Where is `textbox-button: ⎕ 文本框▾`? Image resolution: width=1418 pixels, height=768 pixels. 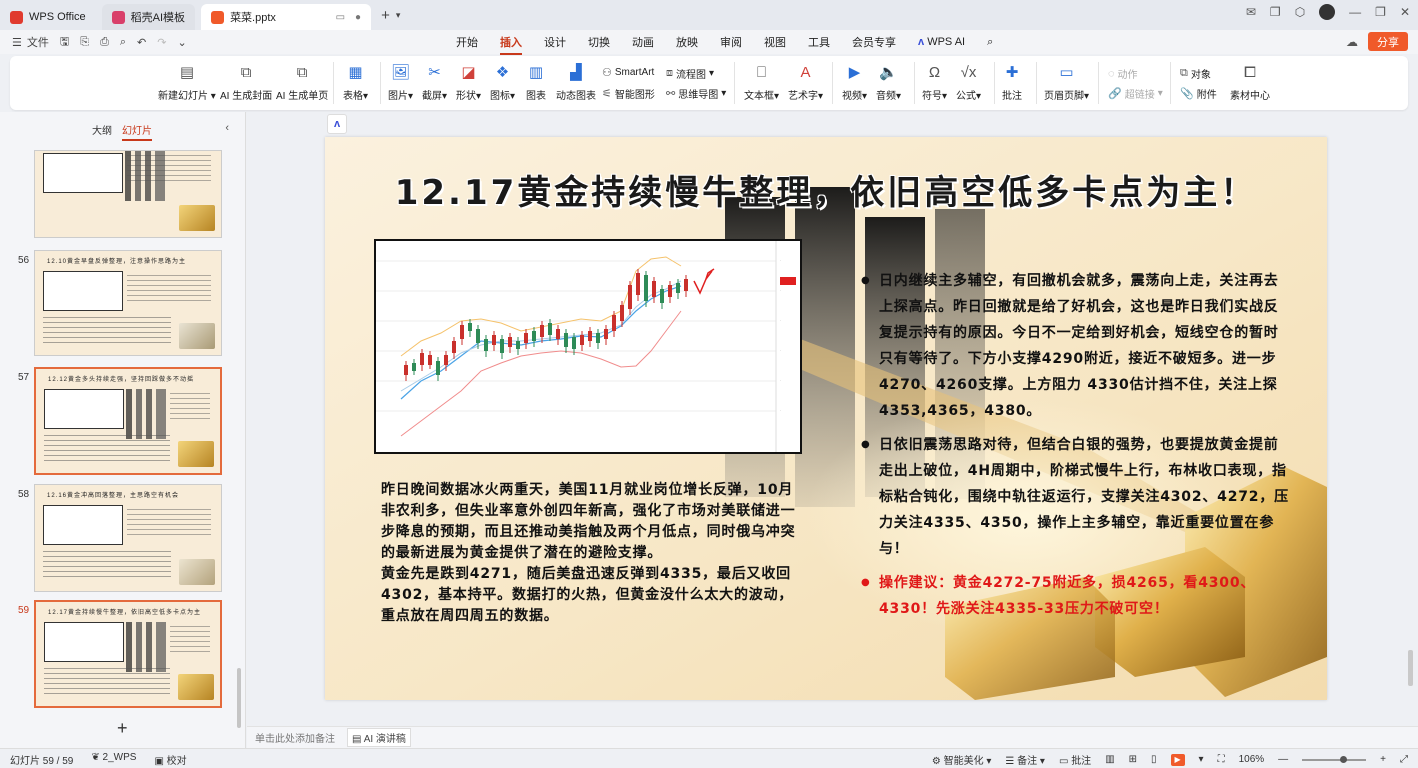
textbox-button: ⎕ 文本框▾ is located at coordinates (761, 82).